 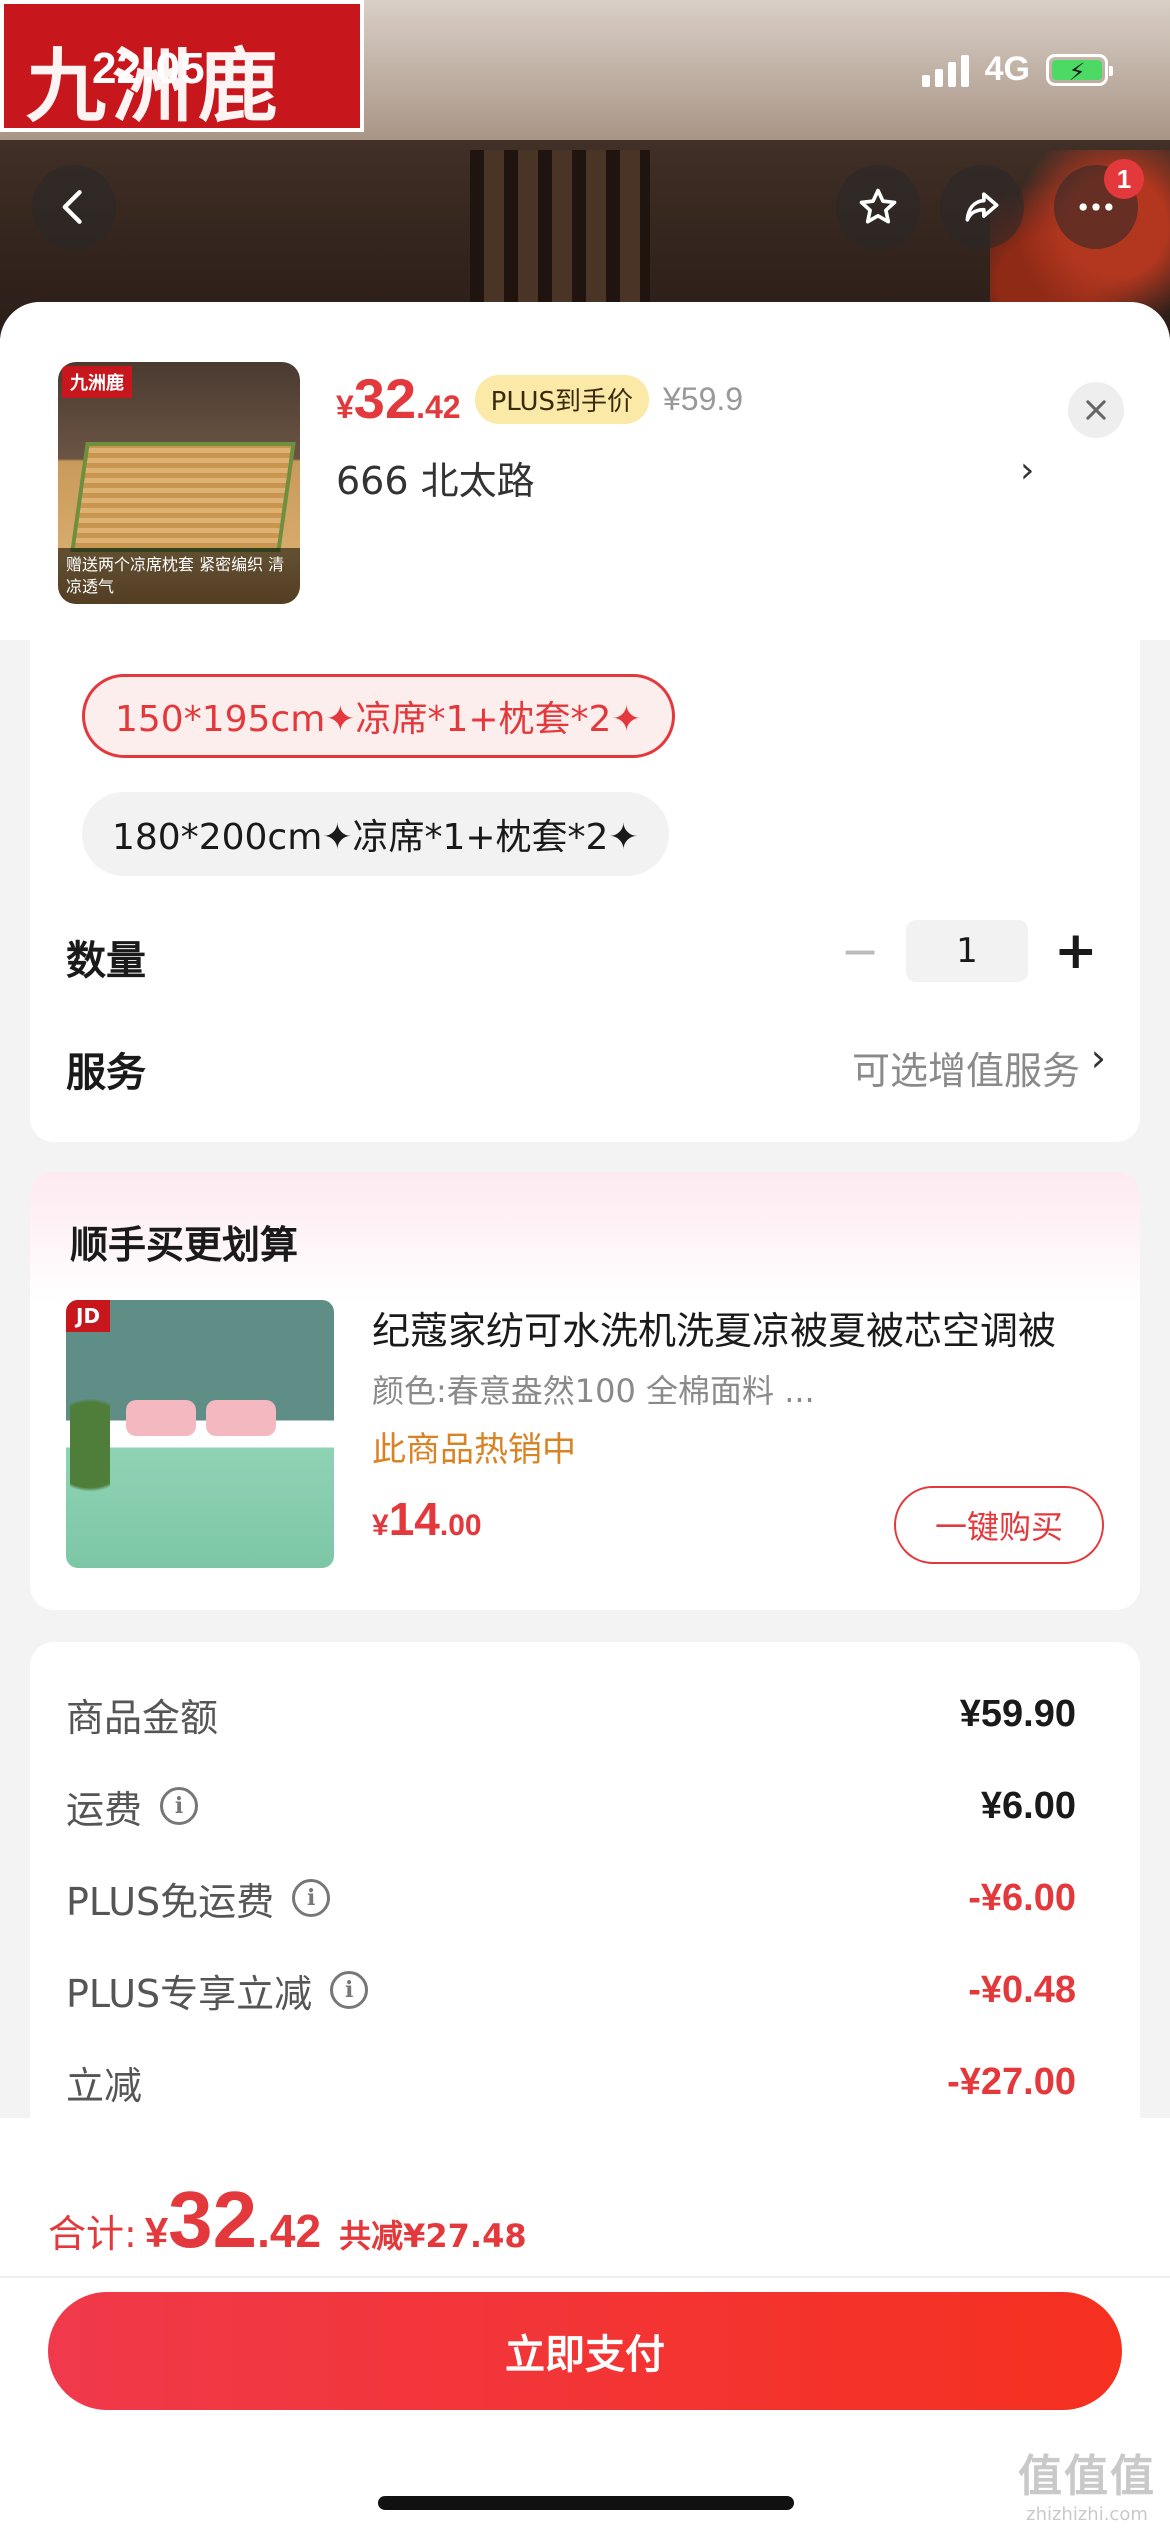 I want to click on cost-value: -¥27.00, so click(x=1011, y=2081).